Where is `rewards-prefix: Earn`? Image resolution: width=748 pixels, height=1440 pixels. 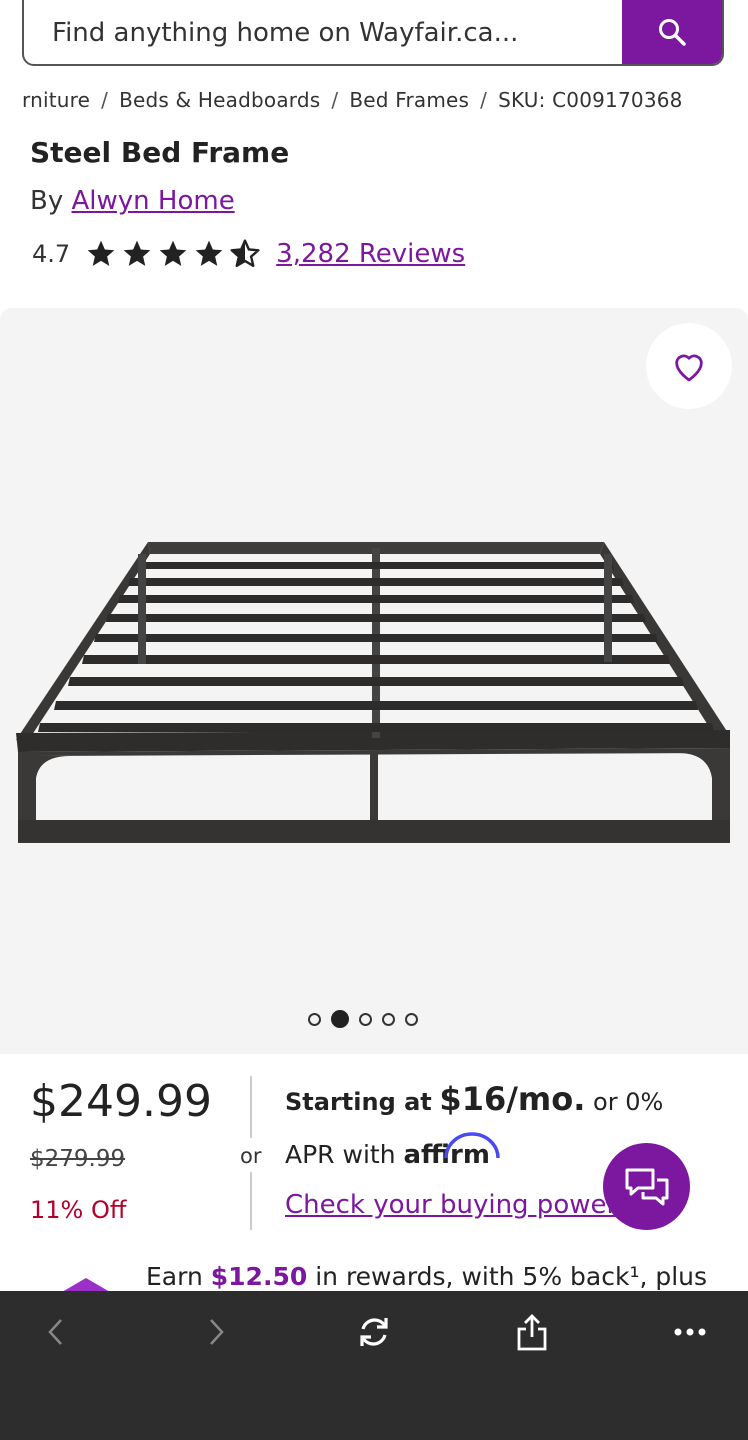 rewards-prefix: Earn is located at coordinates (174, 1276).